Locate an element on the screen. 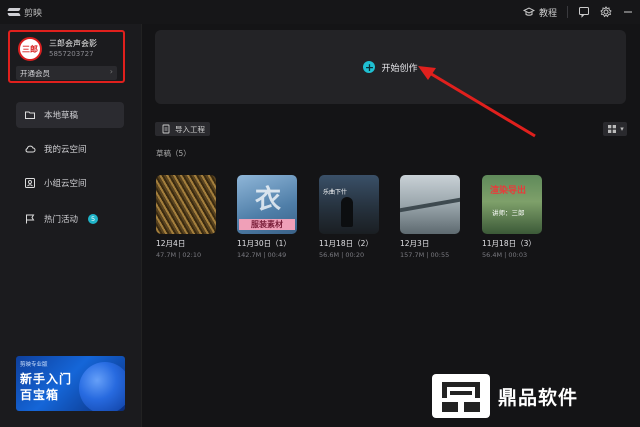 The height and width of the screenshot is (427, 640). title-bar: 剪映 教程 is located at coordinates (320, 12).